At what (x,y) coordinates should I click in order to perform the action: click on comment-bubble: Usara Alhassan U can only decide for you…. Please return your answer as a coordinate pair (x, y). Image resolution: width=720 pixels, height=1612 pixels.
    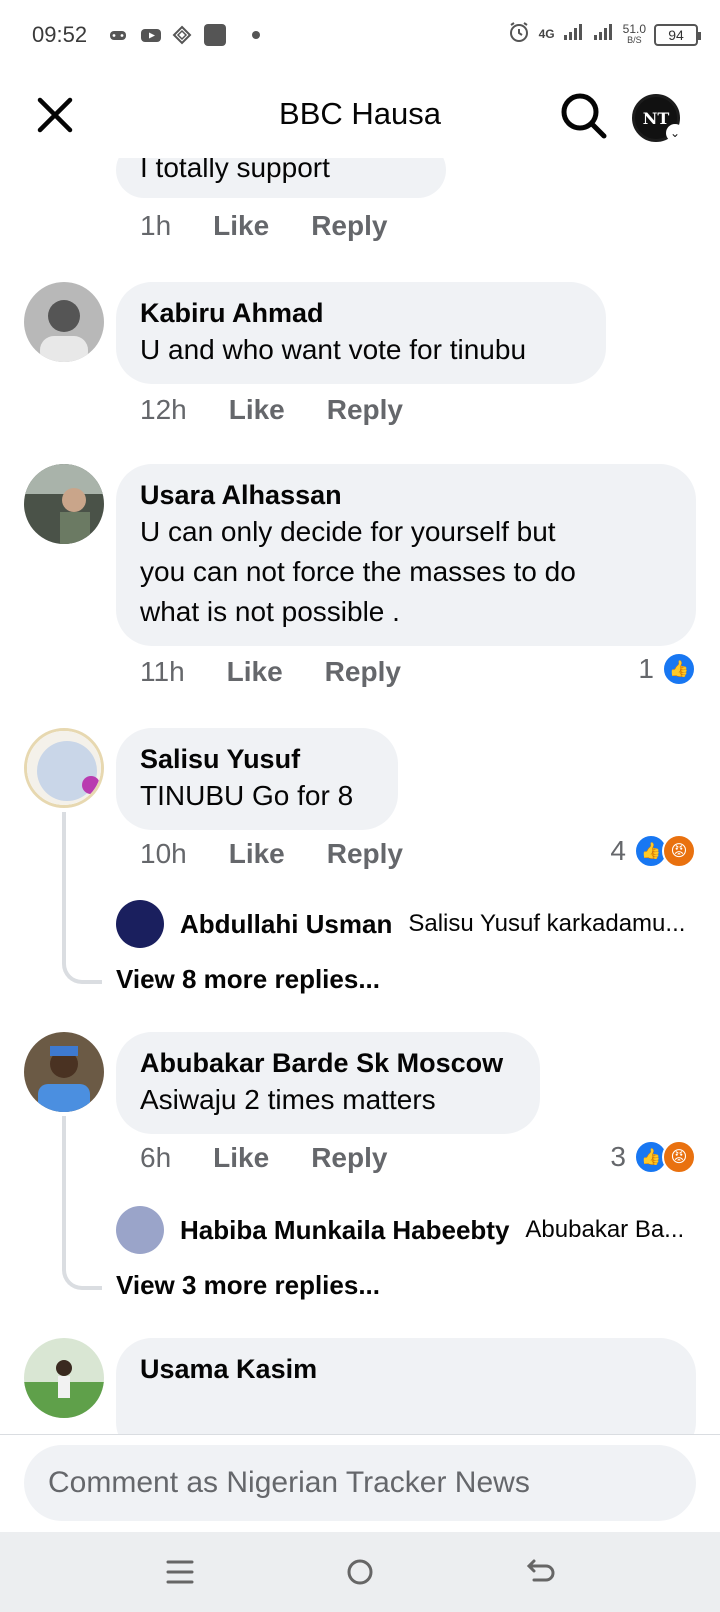
    Looking at the image, I should click on (406, 555).